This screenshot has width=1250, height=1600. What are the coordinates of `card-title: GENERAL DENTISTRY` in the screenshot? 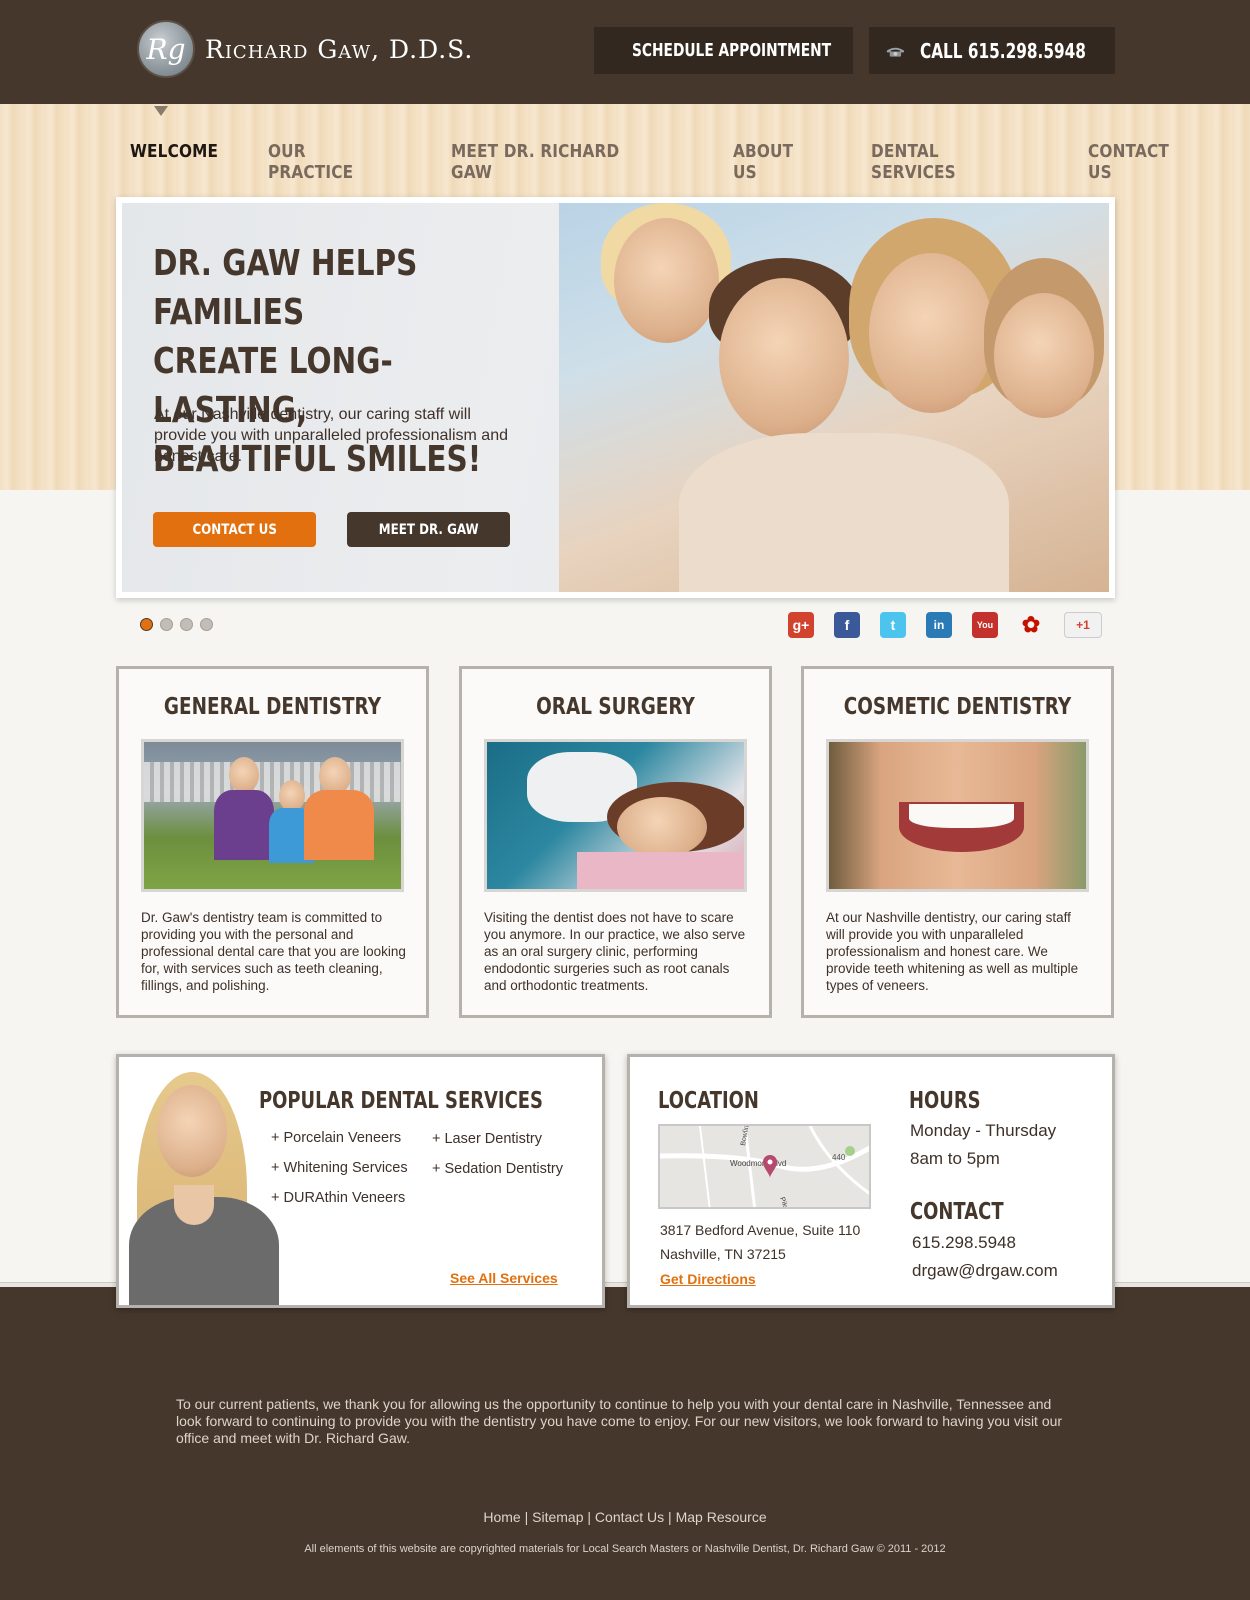 It's located at (272, 707).